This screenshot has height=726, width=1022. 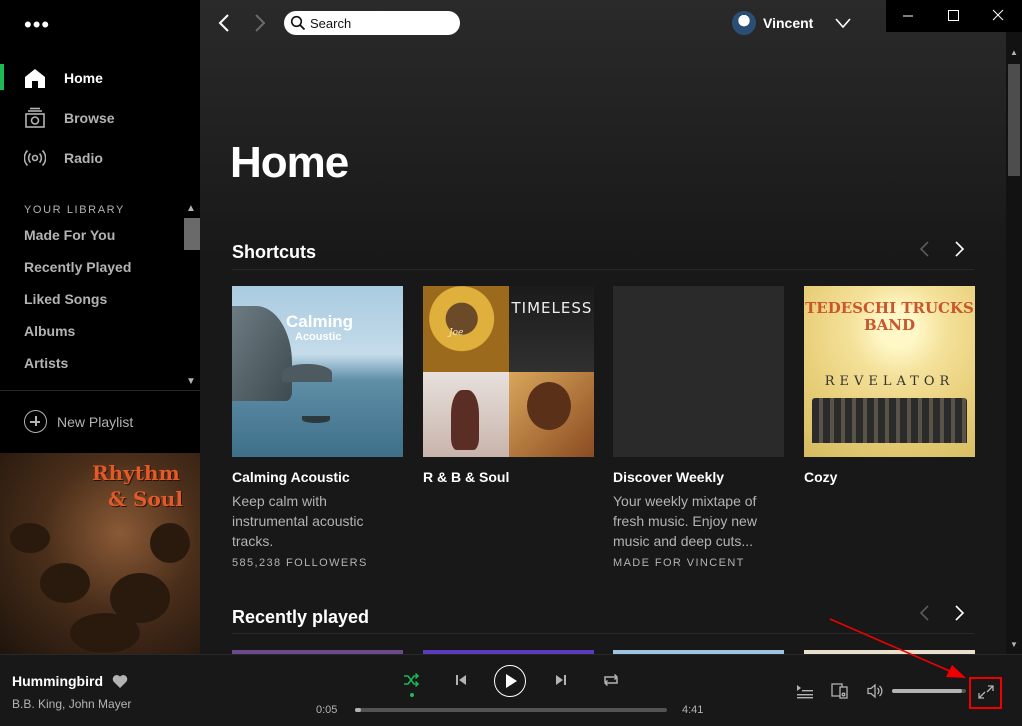 I want to click on cover-text: TEDESCHI TRUCKS BAND, so click(x=889, y=316).